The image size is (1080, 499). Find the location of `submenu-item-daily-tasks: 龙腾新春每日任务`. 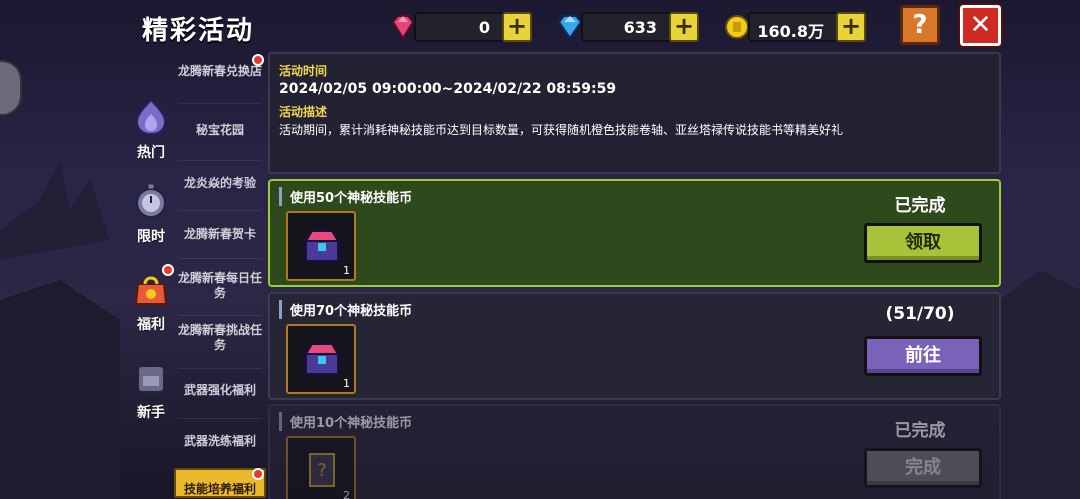

submenu-item-daily-tasks: 龙腾新春每日任务 is located at coordinates (220, 286).